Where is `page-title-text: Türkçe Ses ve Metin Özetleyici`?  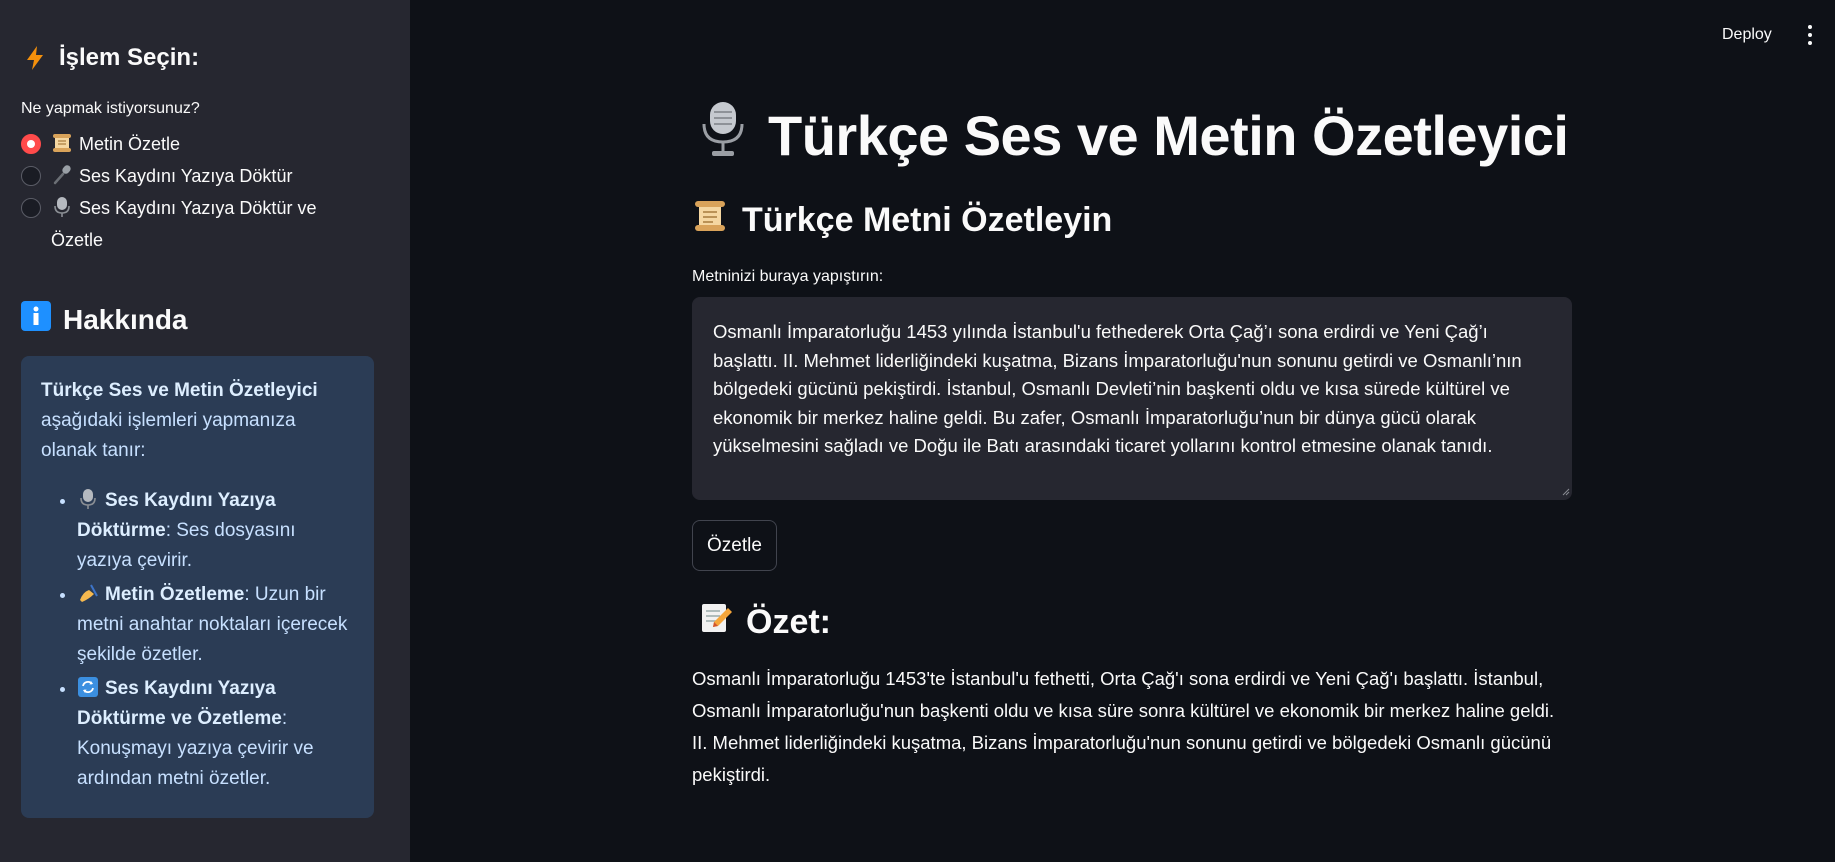
page-title-text: Türkçe Ses ve Metin Özetleyici is located at coordinates (1168, 135).